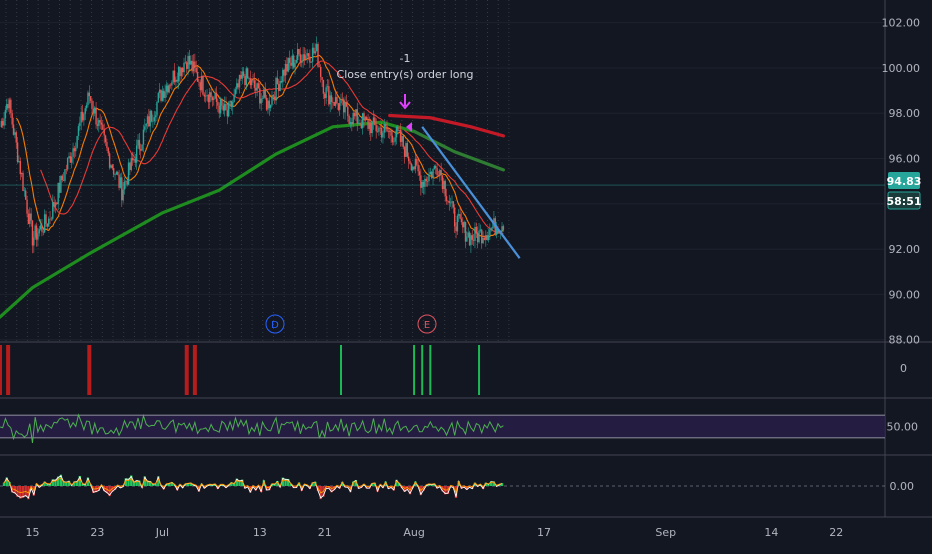 This screenshot has width=932, height=554. I want to click on time-tick-label: Sep, so click(665, 532).